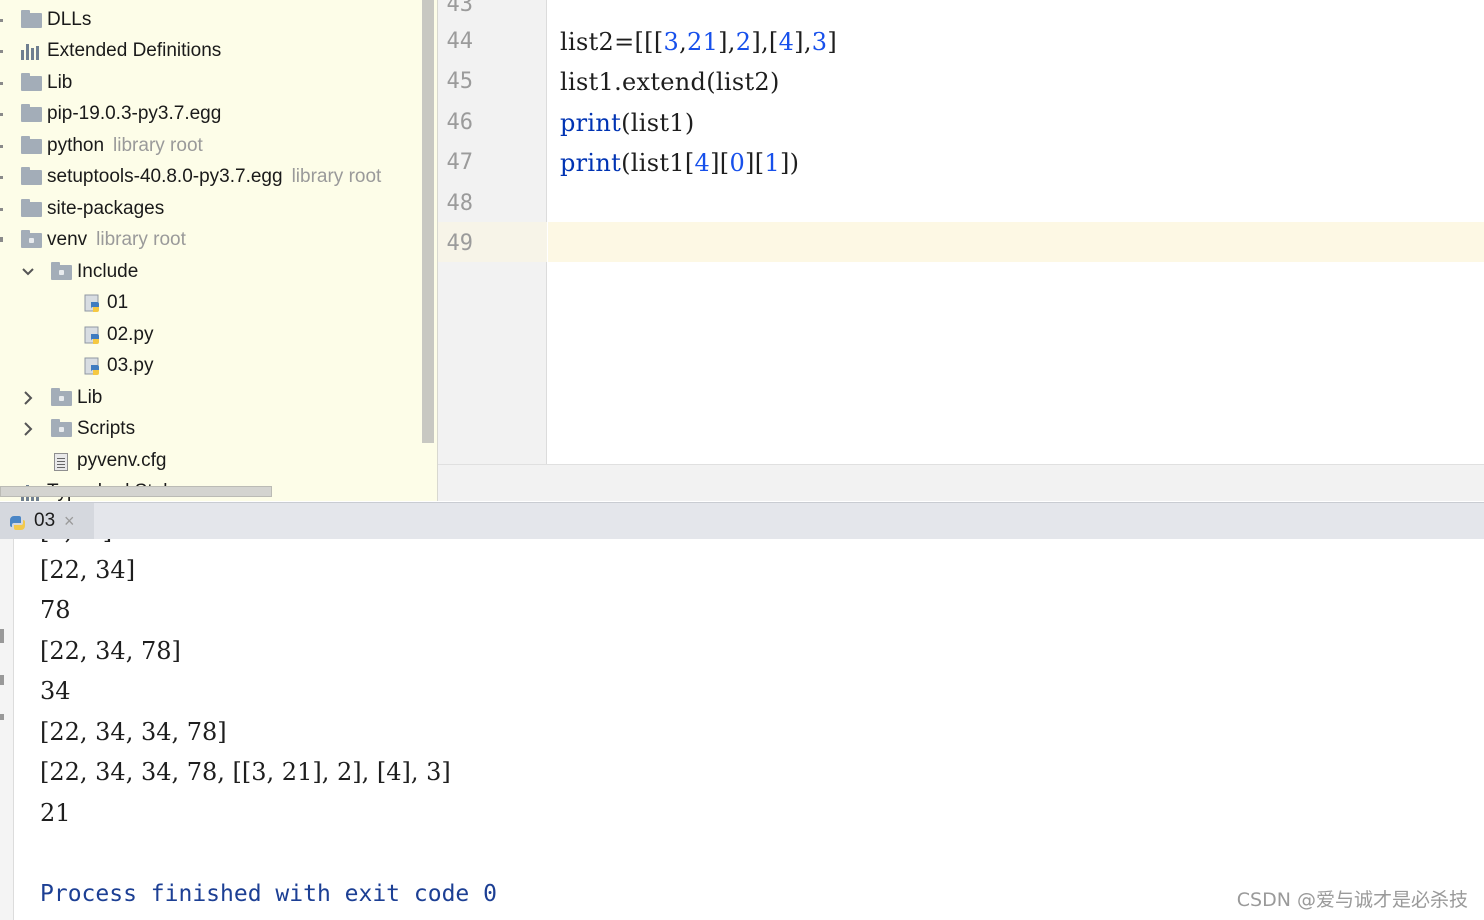 This screenshot has width=1484, height=920. Describe the element at coordinates (737, 163) in the screenshot. I see `number-token: 0` at that location.